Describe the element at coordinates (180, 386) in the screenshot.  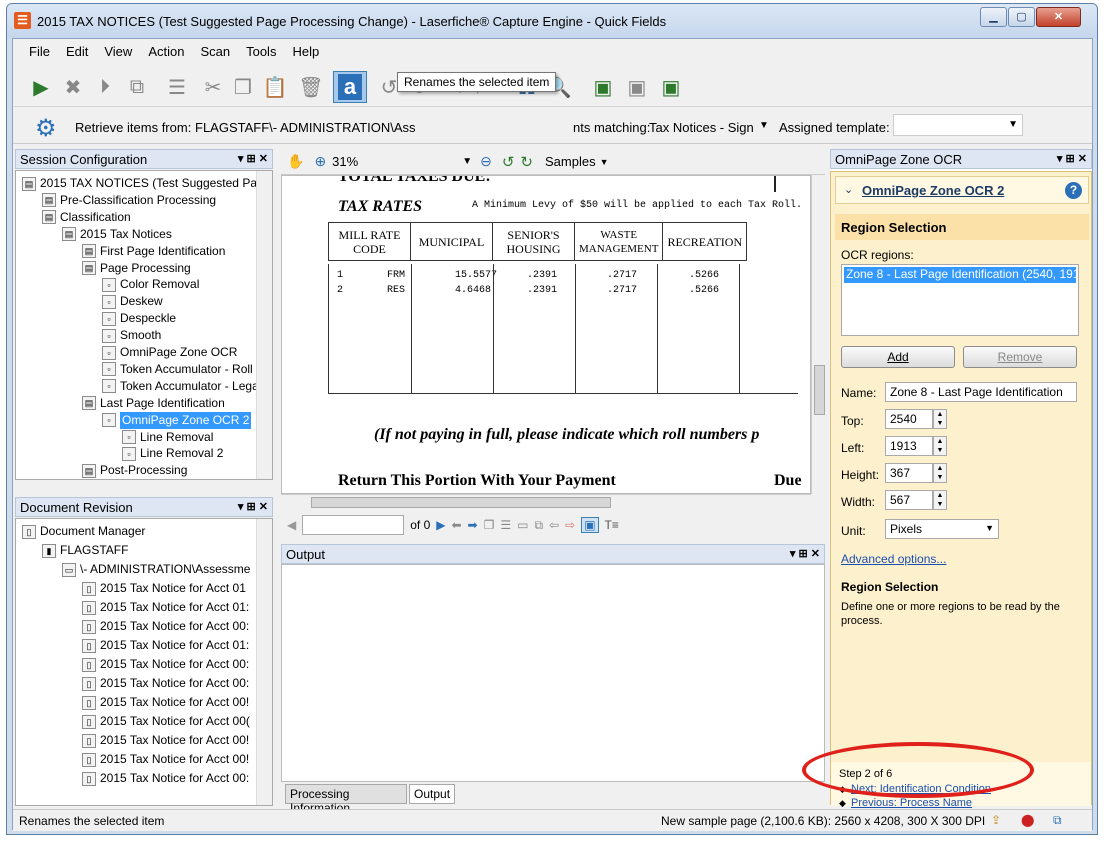
I see `session-tree-item: ▫ Token Accumulator - Lega` at that location.